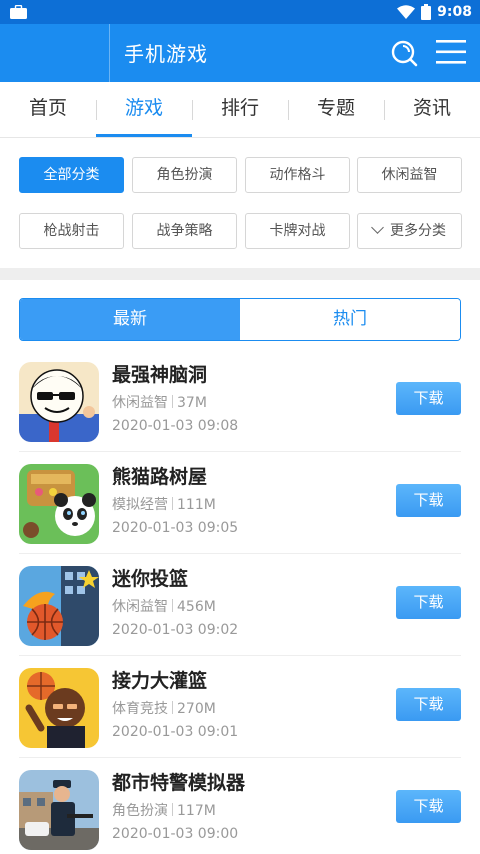 The height and width of the screenshot is (854, 480). I want to click on category-action: 动作格斗, so click(297, 175).